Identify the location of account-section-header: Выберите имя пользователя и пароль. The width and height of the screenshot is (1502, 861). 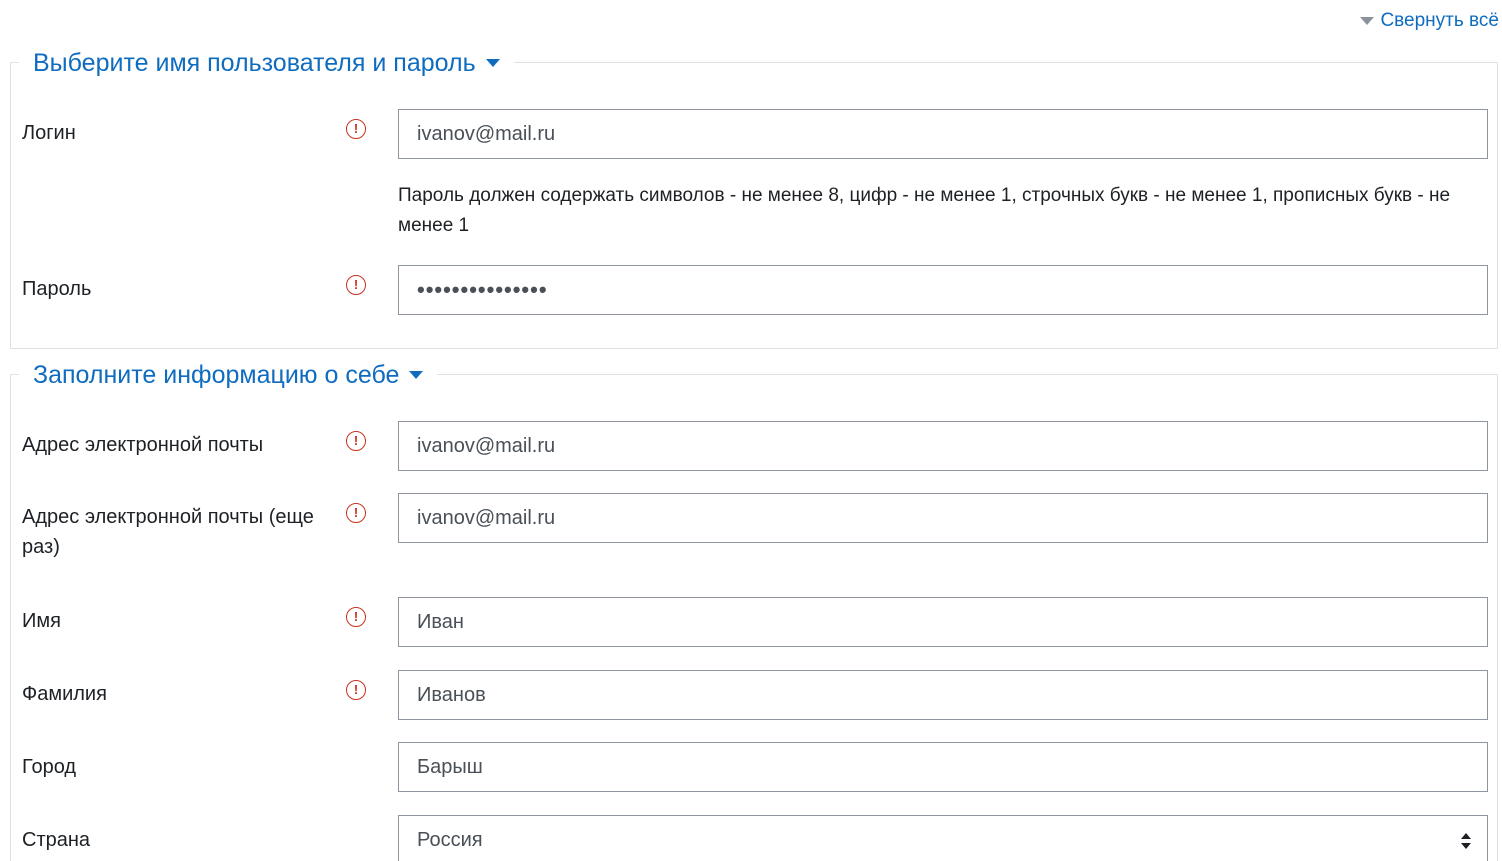
(266, 63).